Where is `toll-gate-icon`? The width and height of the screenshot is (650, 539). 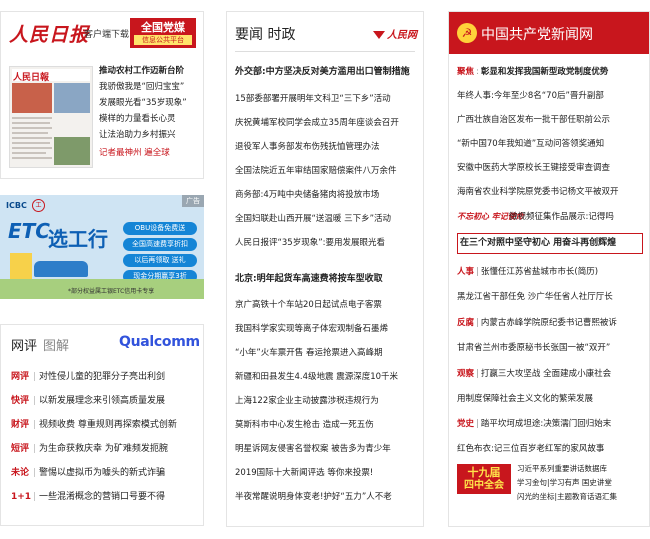 toll-gate-icon is located at coordinates (21, 266).